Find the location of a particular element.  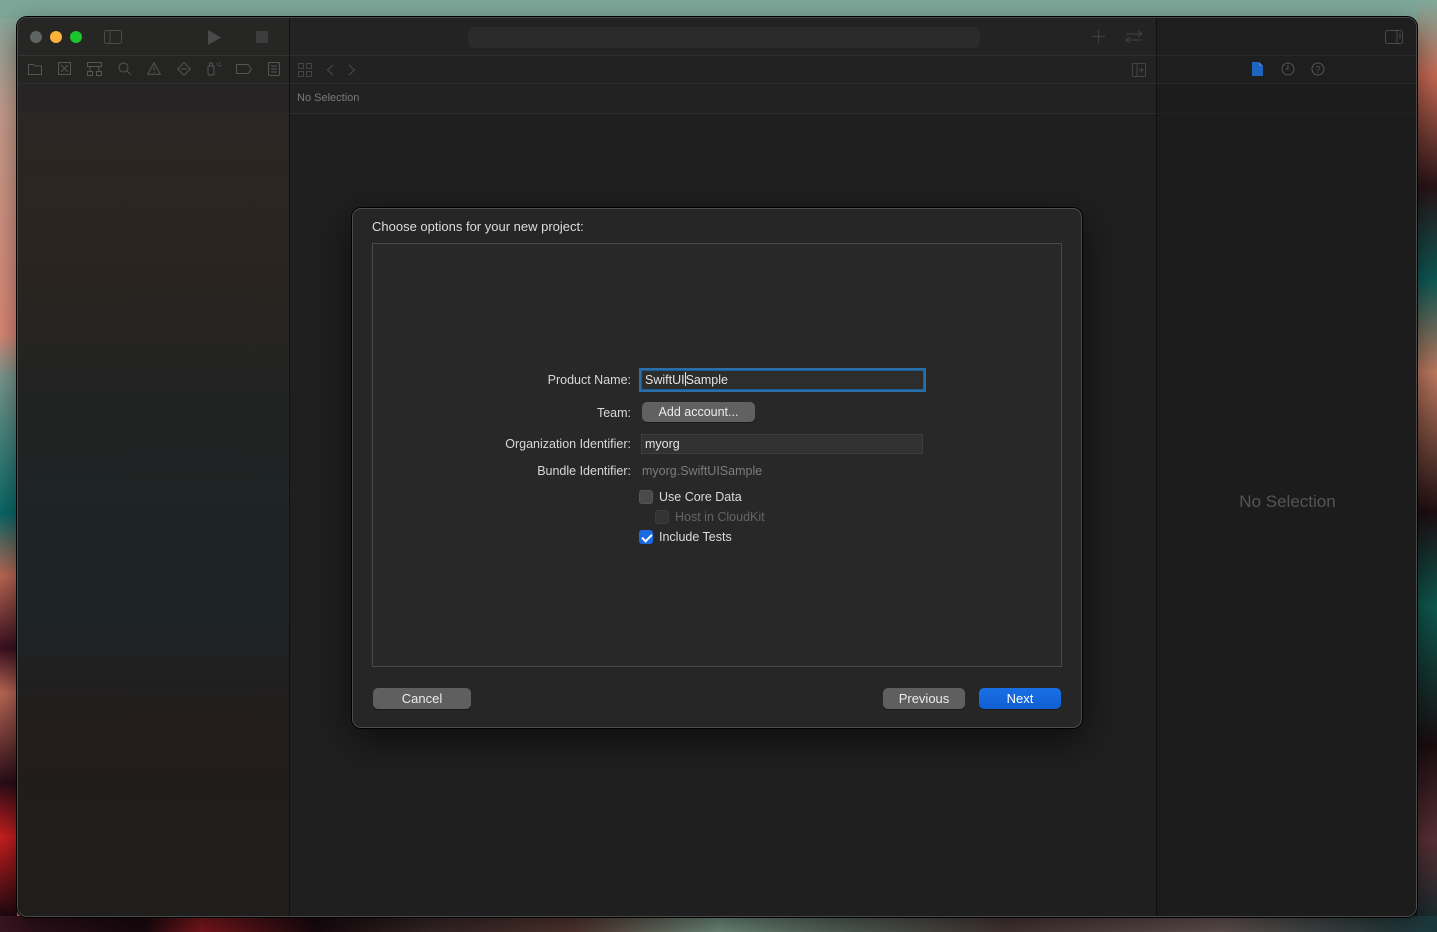

file-inspector-icon is located at coordinates (1257, 69).